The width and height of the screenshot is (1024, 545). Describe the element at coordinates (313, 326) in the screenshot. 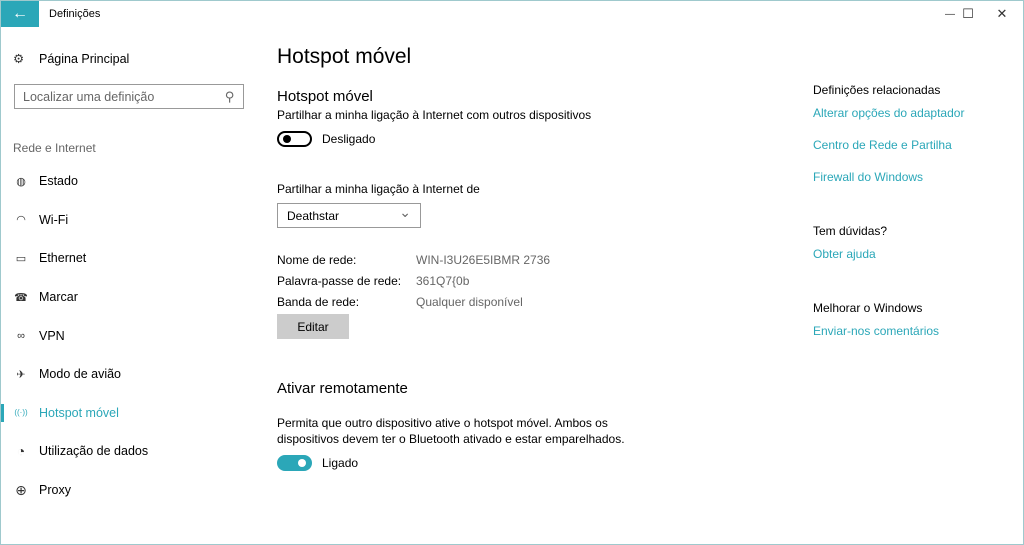

I see `edit-button: Editar` at that location.